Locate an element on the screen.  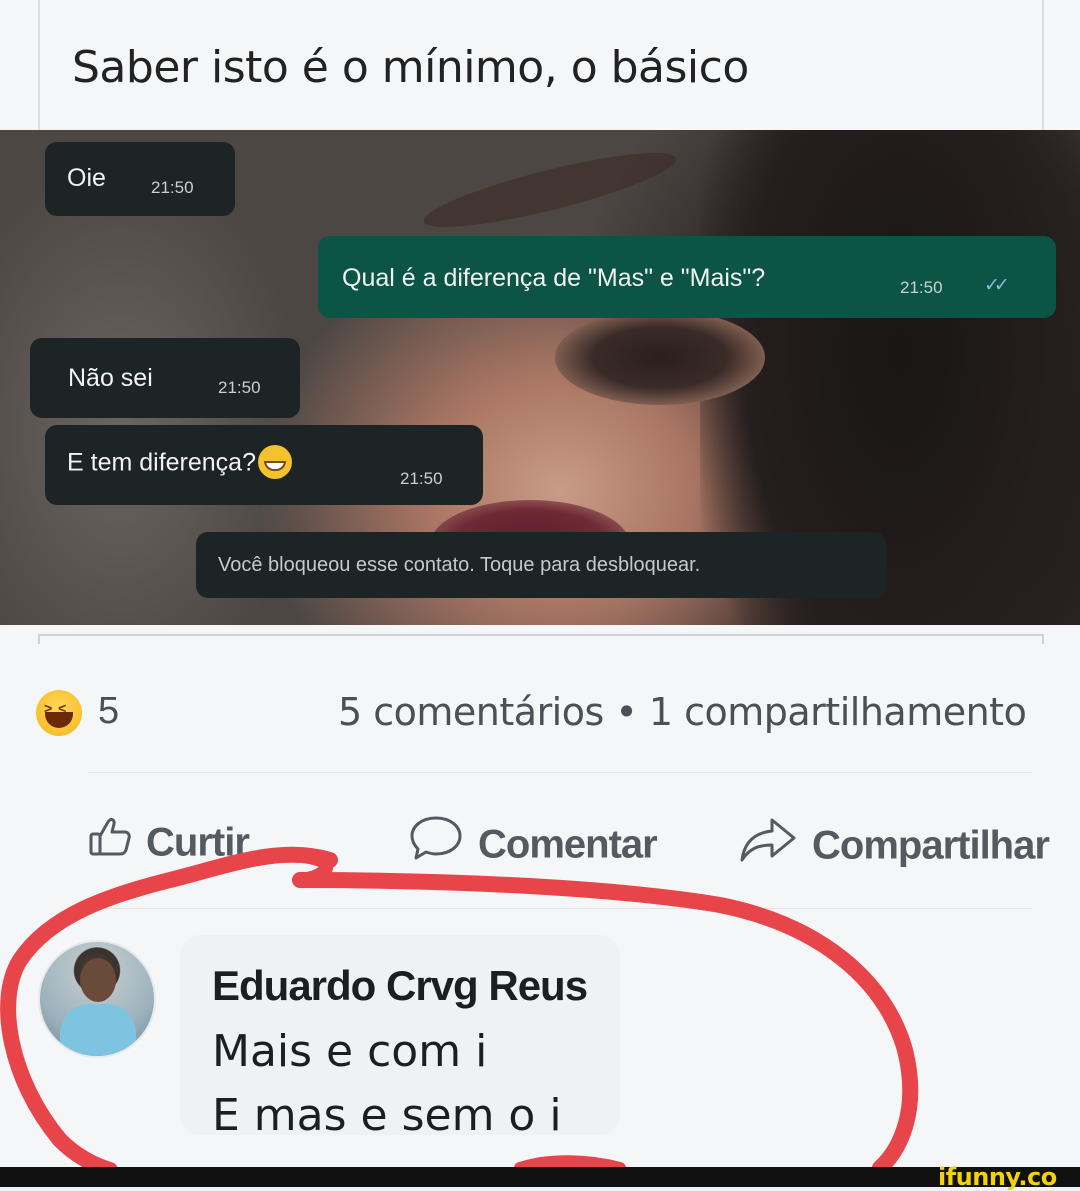
like-button: Curtir is located at coordinates (169, 845).